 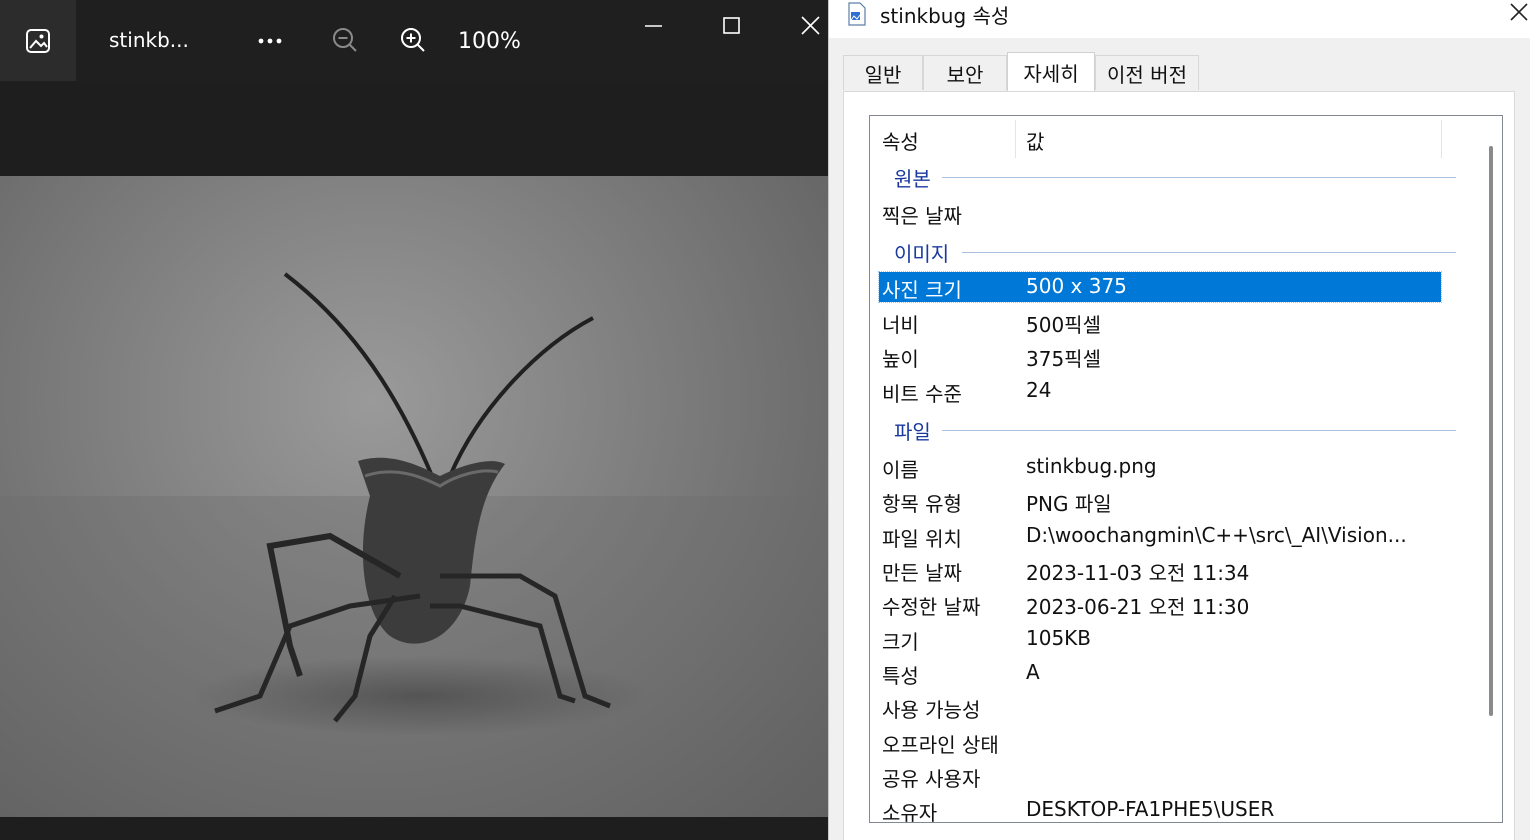 I want to click on property-value: 500픽셀, so click(x=1063, y=325).